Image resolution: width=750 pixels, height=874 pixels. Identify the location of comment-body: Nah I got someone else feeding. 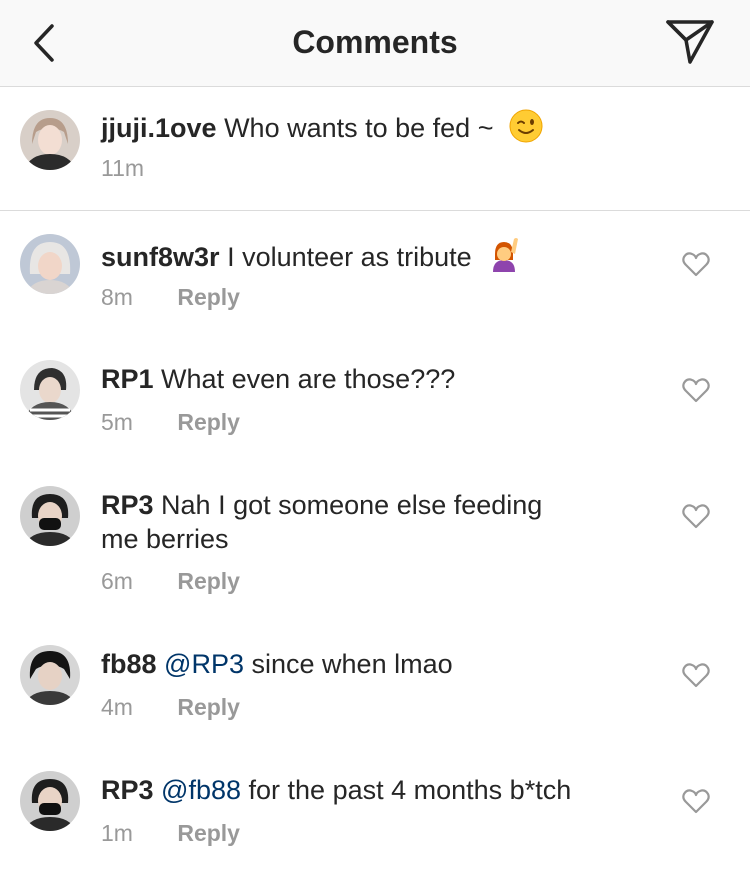
(352, 505).